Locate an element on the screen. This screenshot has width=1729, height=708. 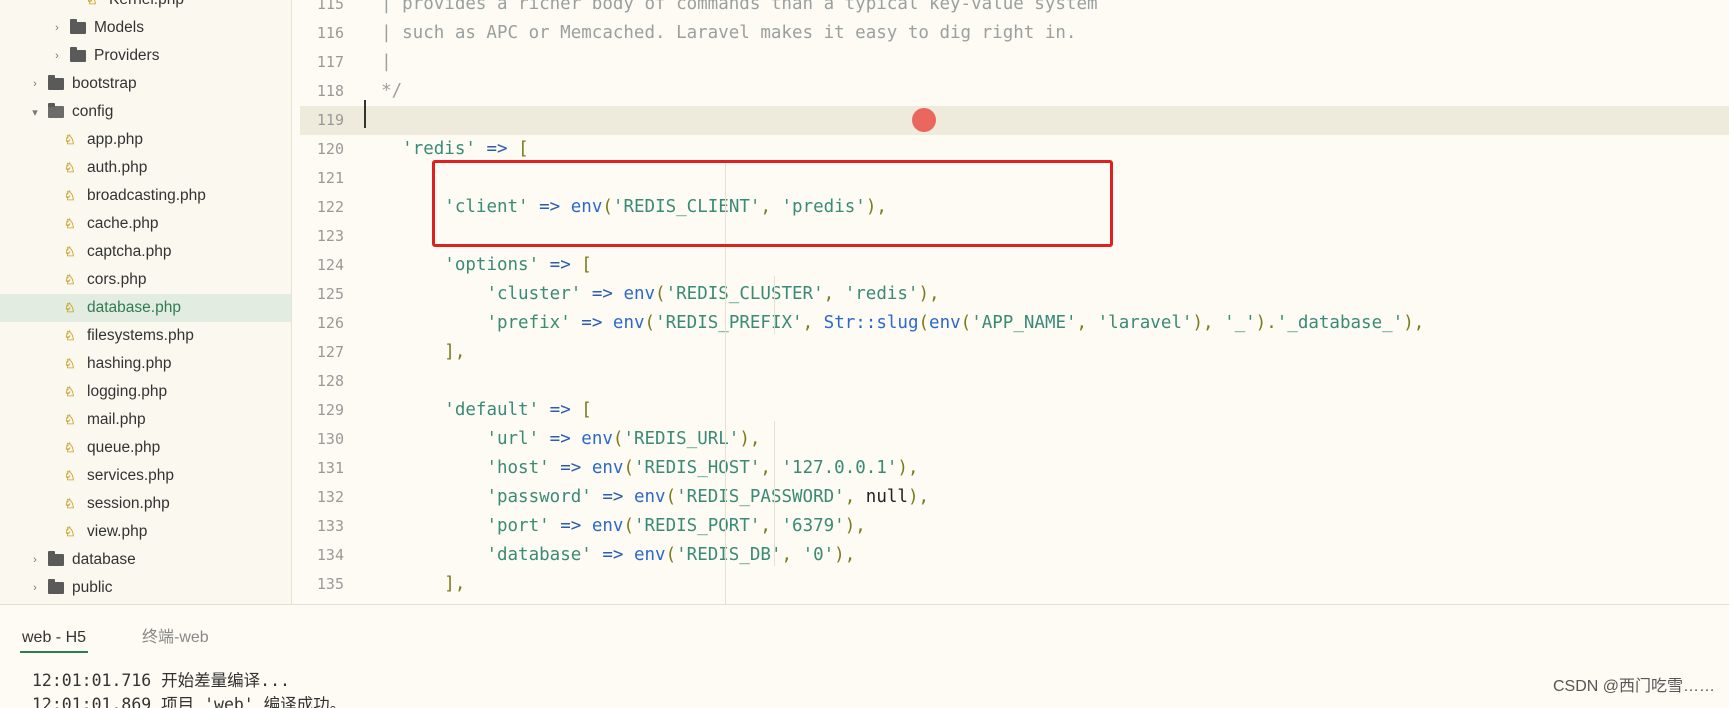
code-line: 127 ], is located at coordinates (1014, 352).